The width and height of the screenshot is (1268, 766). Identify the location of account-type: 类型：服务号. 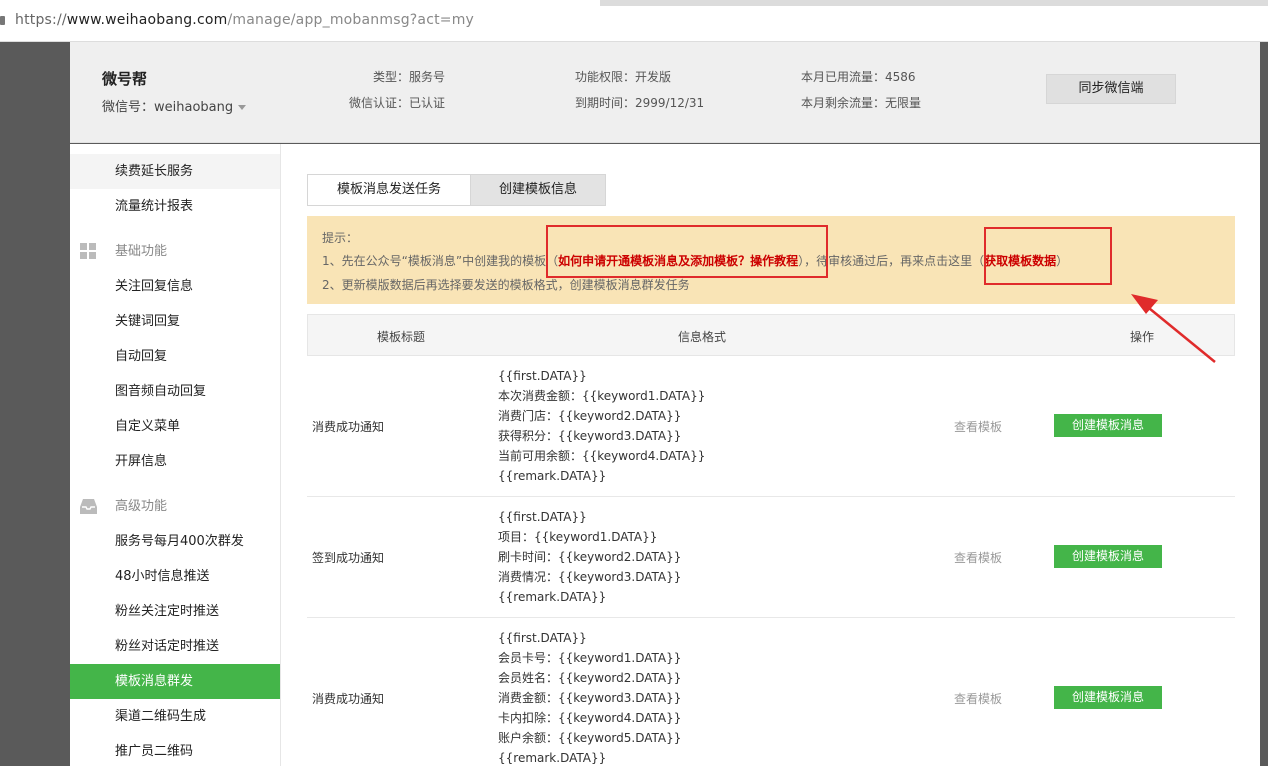
(409, 77).